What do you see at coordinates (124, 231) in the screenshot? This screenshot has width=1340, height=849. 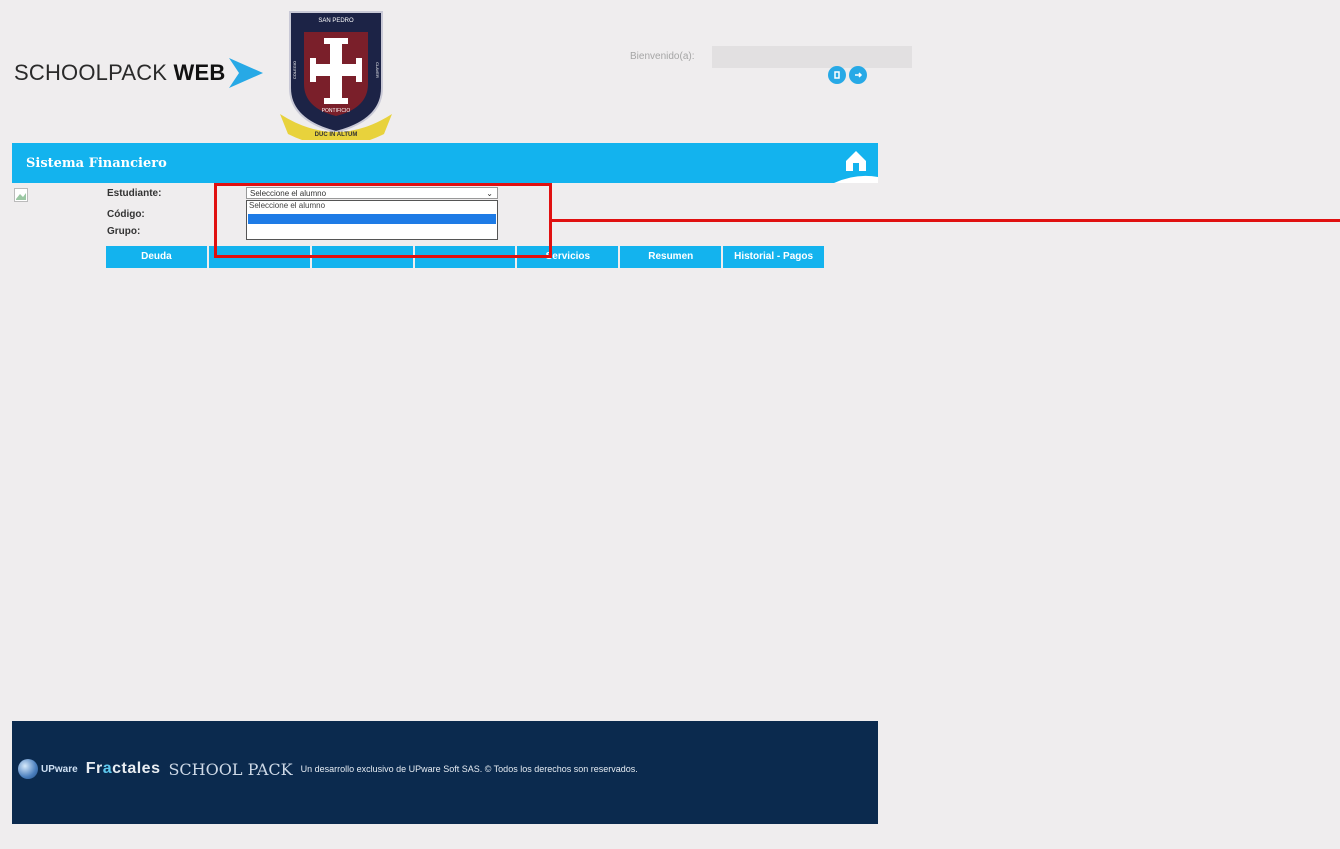 I see `group-label: Grupo:` at bounding box center [124, 231].